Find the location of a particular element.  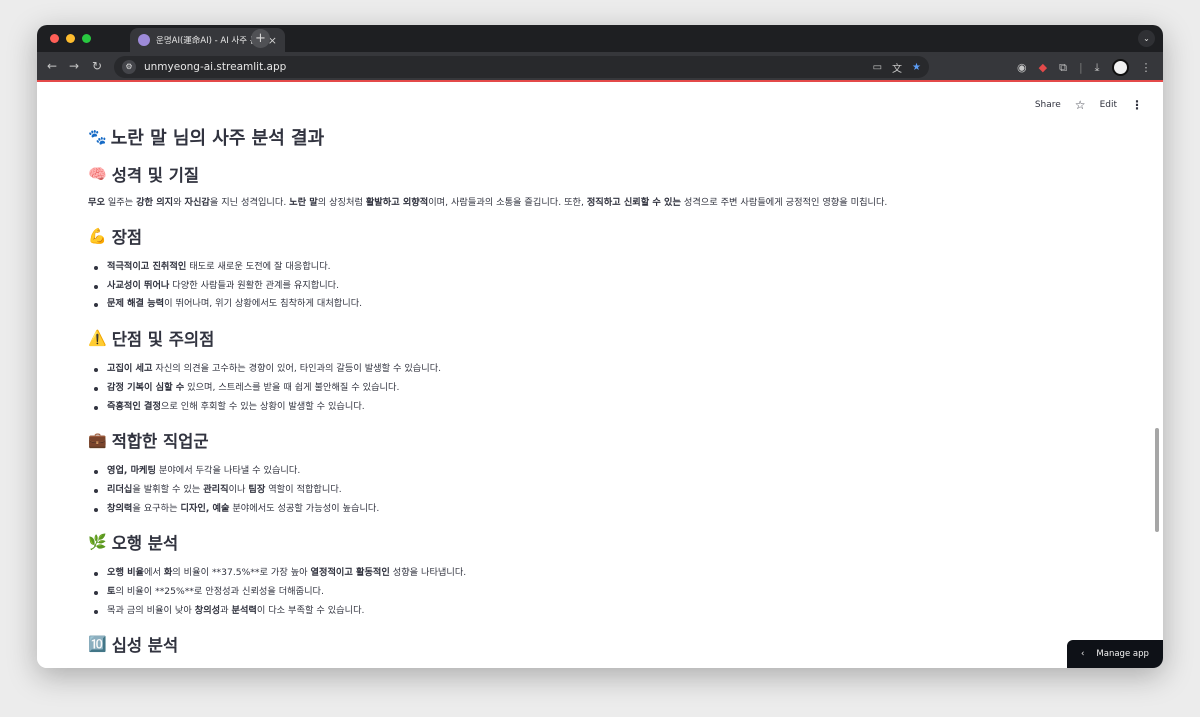

main-menu-icon: ⋮ is located at coordinates (1137, 105).